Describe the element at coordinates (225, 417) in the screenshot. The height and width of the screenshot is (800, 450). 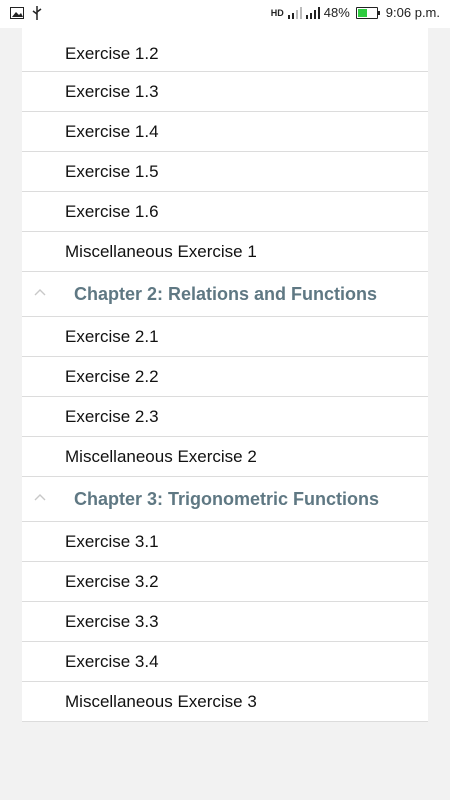
I see `list-item: Exercise 2.3` at that location.